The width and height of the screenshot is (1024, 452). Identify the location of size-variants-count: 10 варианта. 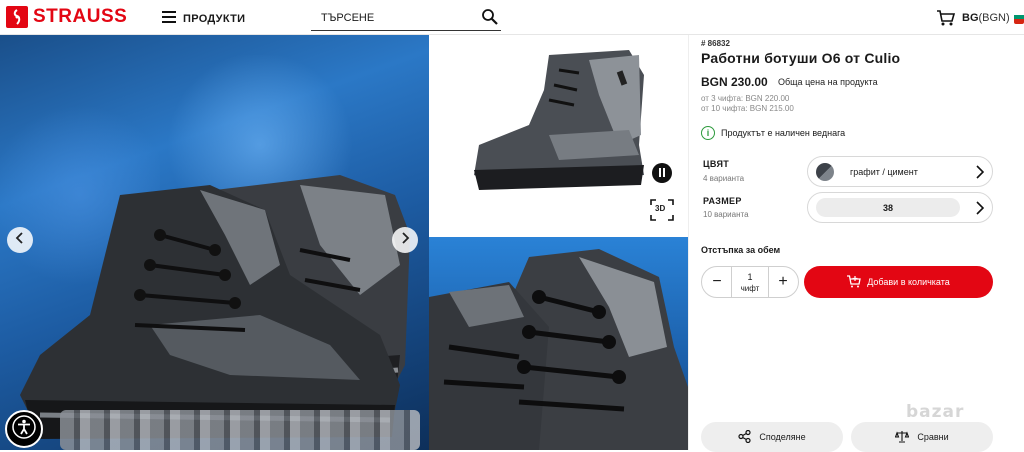
(726, 214).